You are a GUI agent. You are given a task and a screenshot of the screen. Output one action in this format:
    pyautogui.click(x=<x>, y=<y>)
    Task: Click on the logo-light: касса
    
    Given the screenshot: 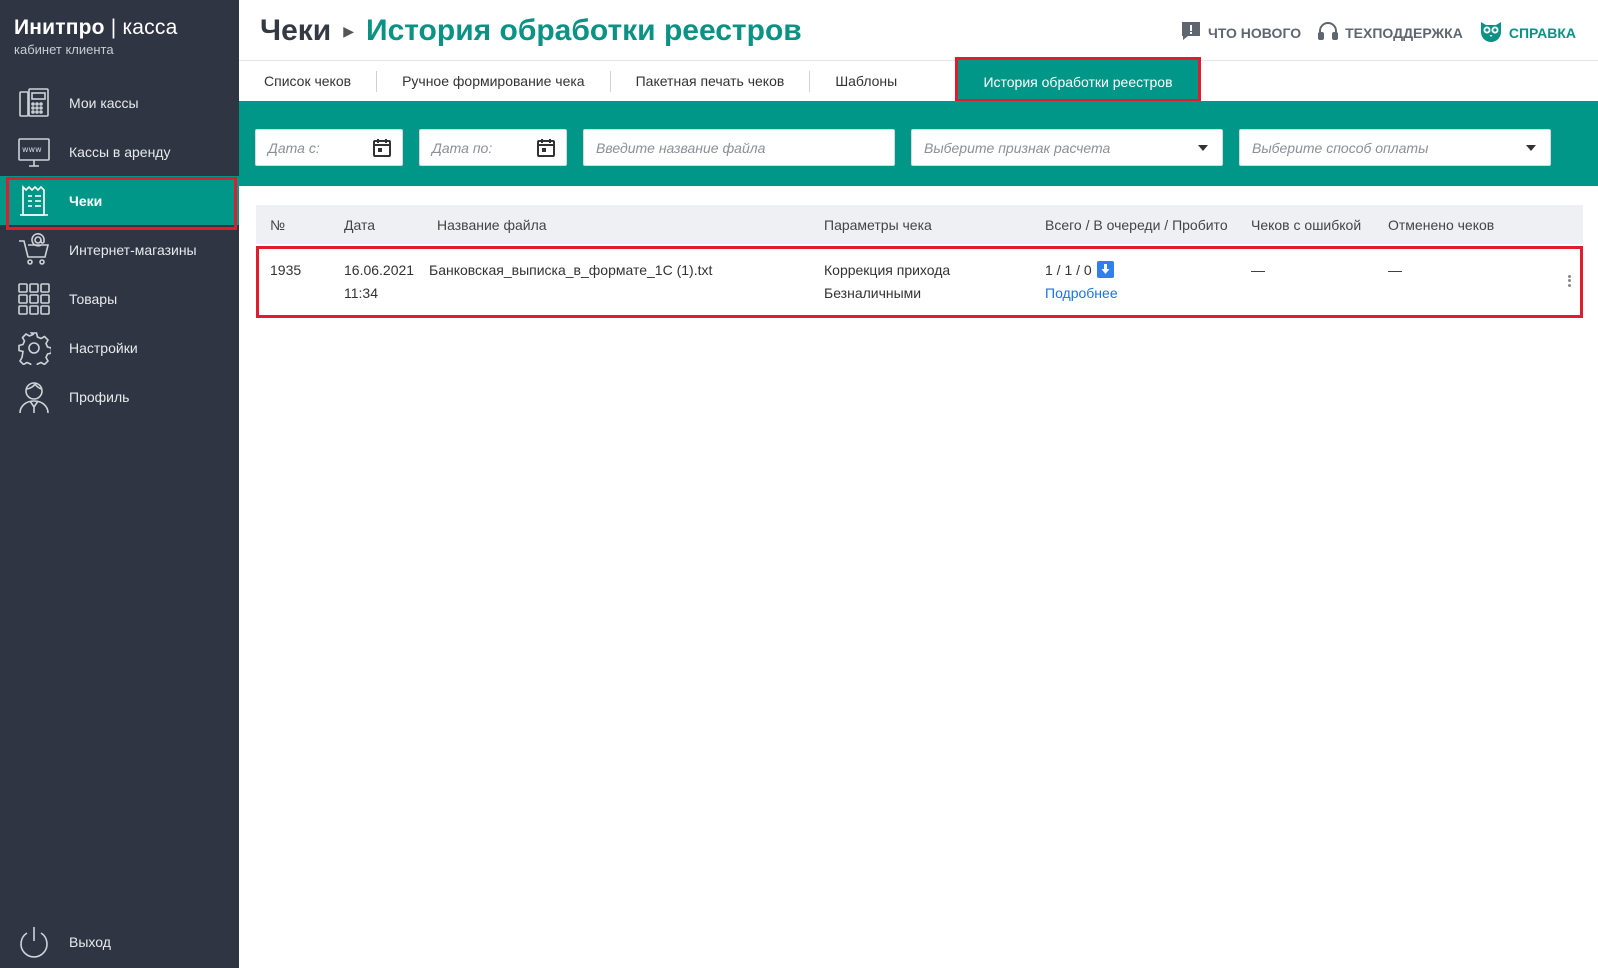 What is the action you would take?
    pyautogui.click(x=150, y=27)
    